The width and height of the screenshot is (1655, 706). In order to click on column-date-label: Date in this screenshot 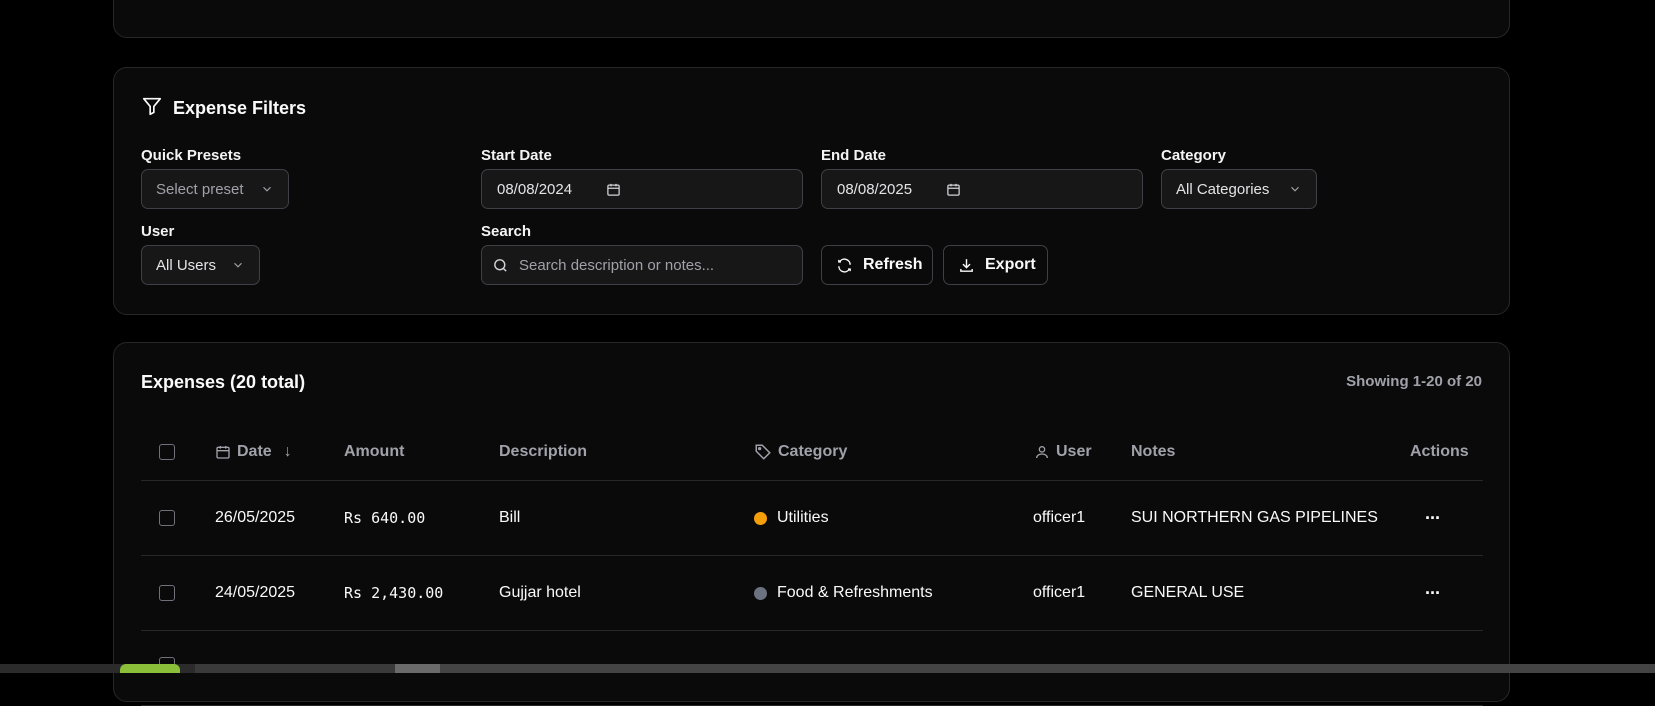, I will do `click(254, 451)`.